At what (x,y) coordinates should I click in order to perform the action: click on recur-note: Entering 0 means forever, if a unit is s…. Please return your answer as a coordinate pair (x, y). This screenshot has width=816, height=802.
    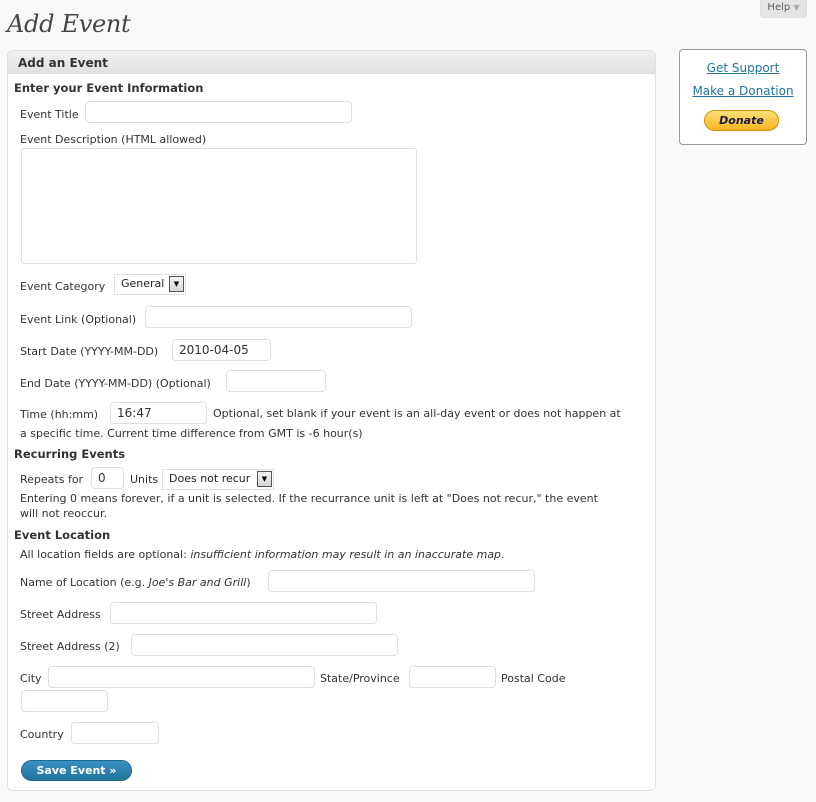
    Looking at the image, I should click on (309, 498).